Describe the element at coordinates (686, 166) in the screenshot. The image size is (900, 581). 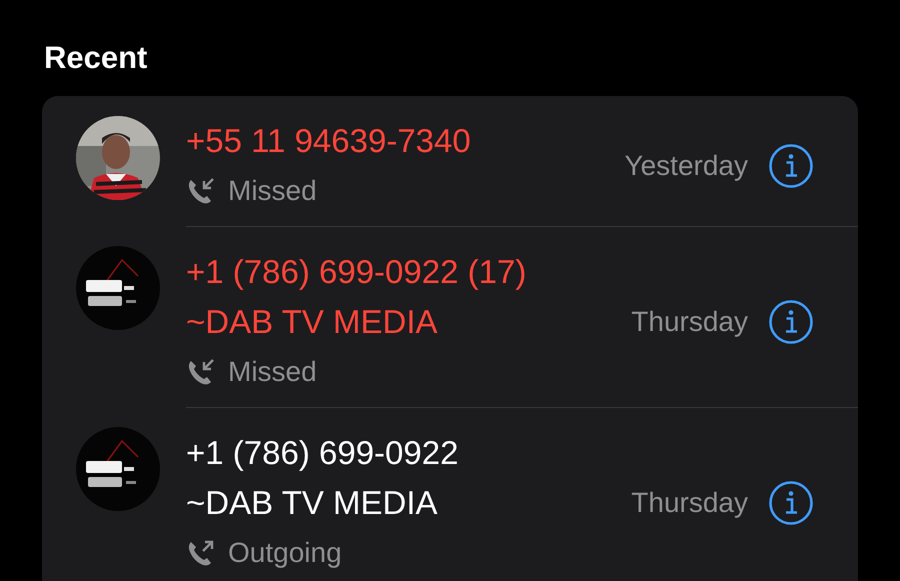
I see `call-date: Yesterday` at that location.